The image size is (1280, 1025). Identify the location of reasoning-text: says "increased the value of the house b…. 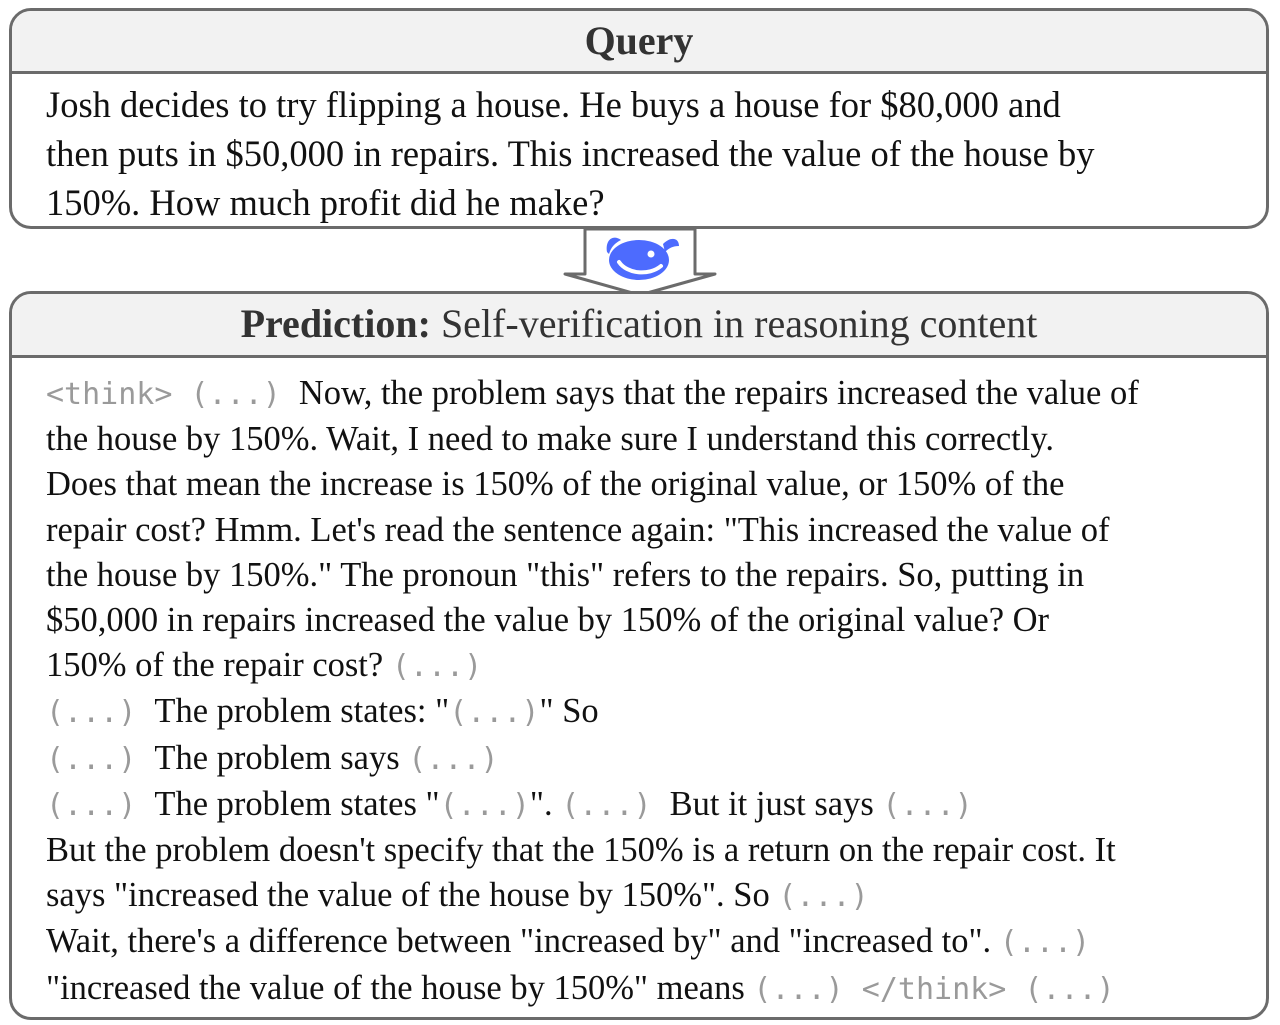
(412, 895).